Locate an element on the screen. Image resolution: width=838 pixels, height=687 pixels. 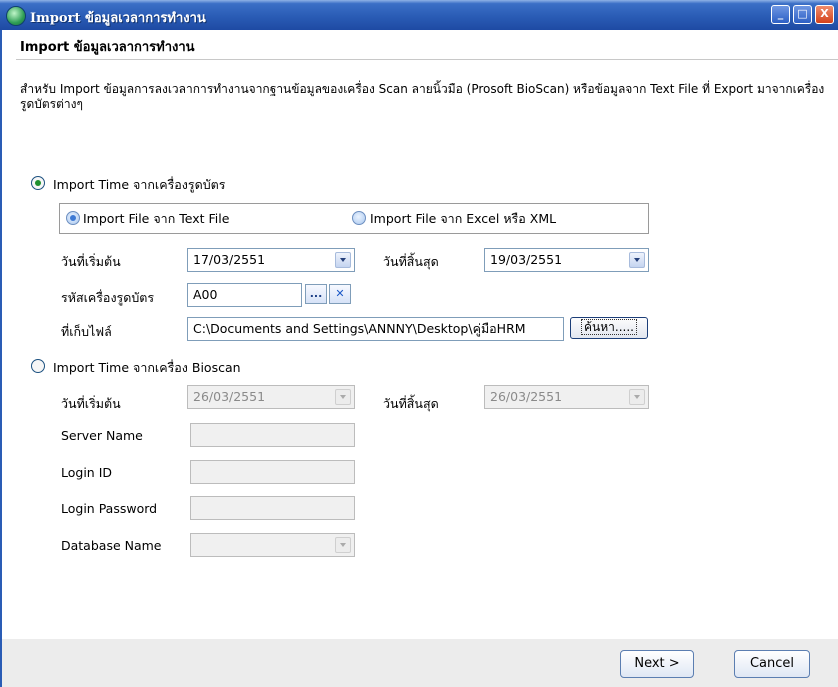
start-date-field: 17/03/2551 is located at coordinates (271, 260).